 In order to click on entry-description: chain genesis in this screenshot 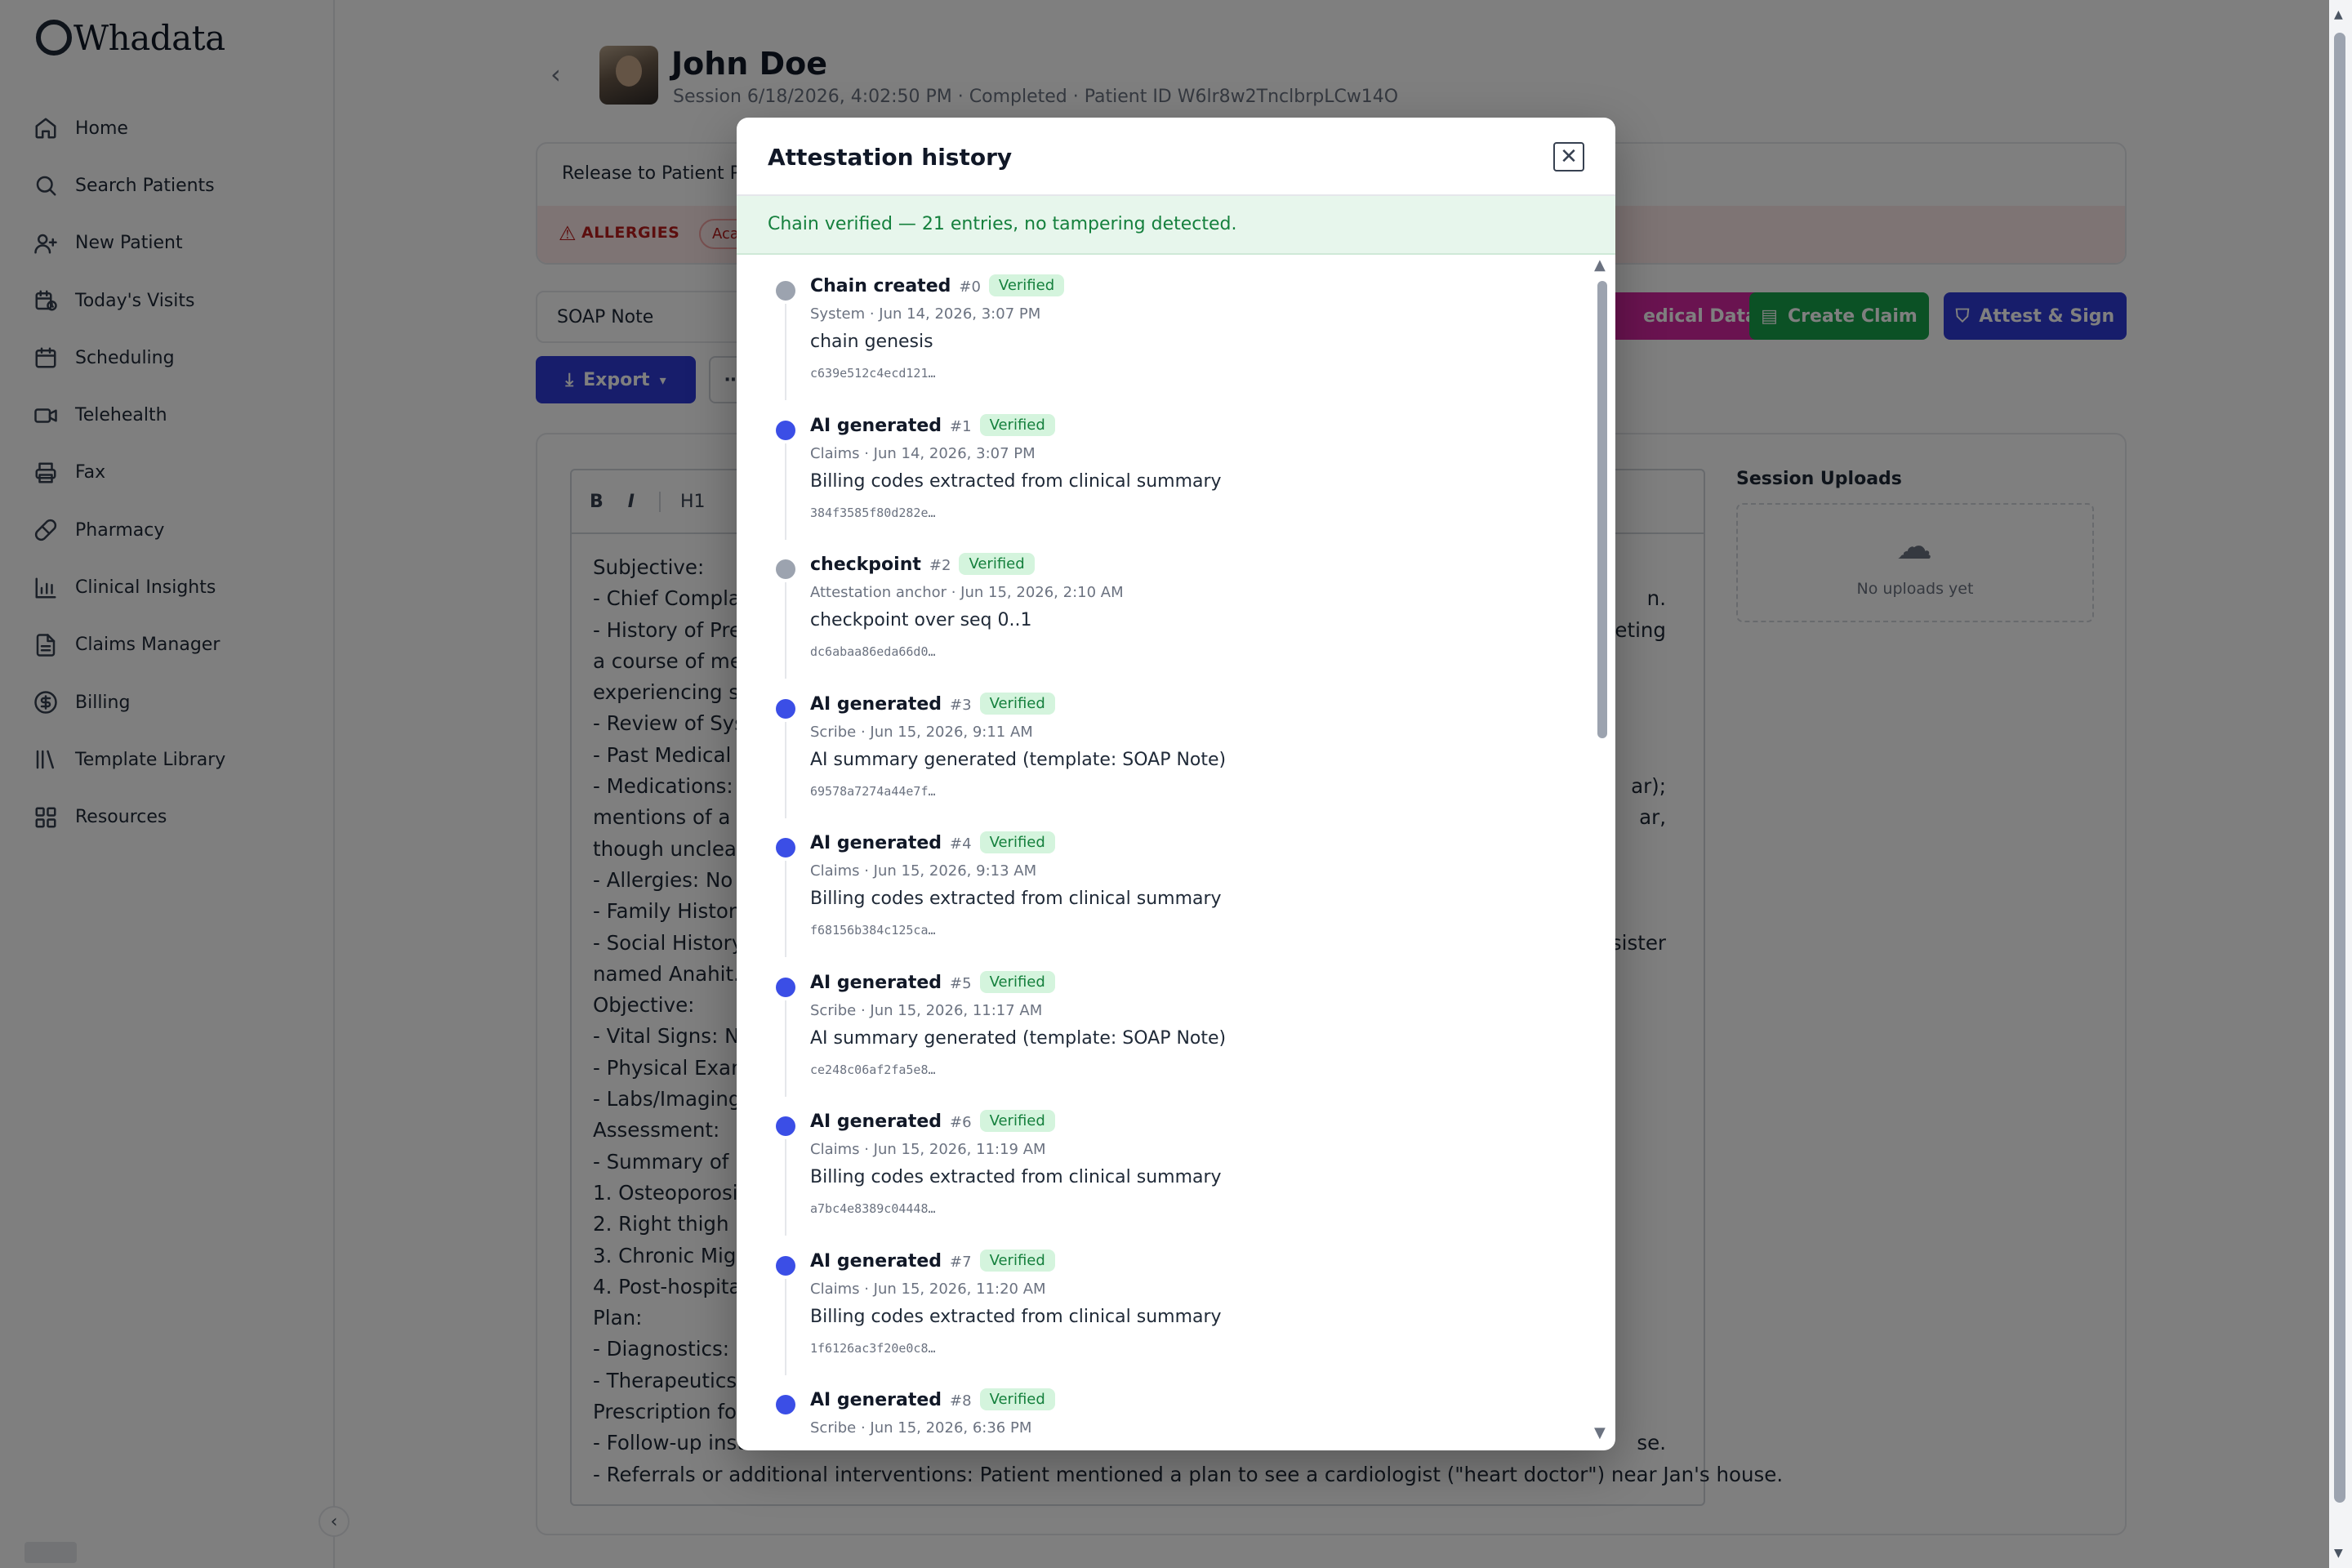, I will do `click(871, 342)`.